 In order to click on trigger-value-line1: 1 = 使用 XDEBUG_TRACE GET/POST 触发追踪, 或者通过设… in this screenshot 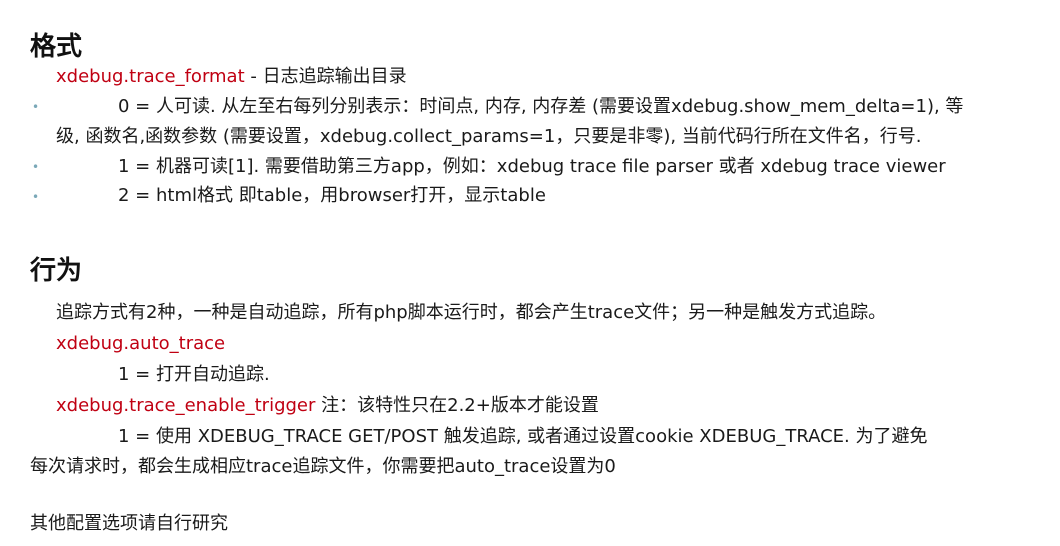, I will do `click(523, 436)`.